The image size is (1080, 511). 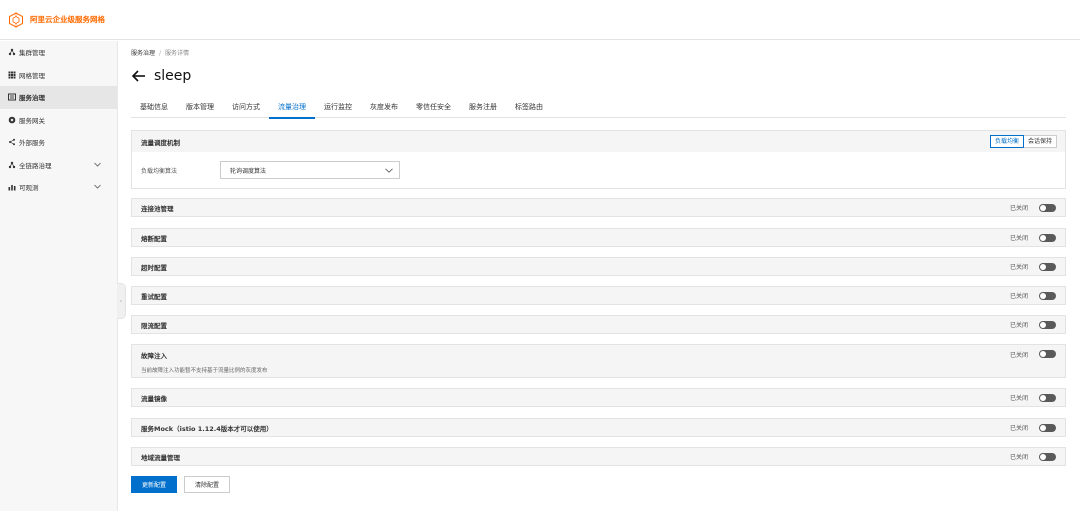 I want to click on clear-config-button: 清除配置, so click(x=207, y=484).